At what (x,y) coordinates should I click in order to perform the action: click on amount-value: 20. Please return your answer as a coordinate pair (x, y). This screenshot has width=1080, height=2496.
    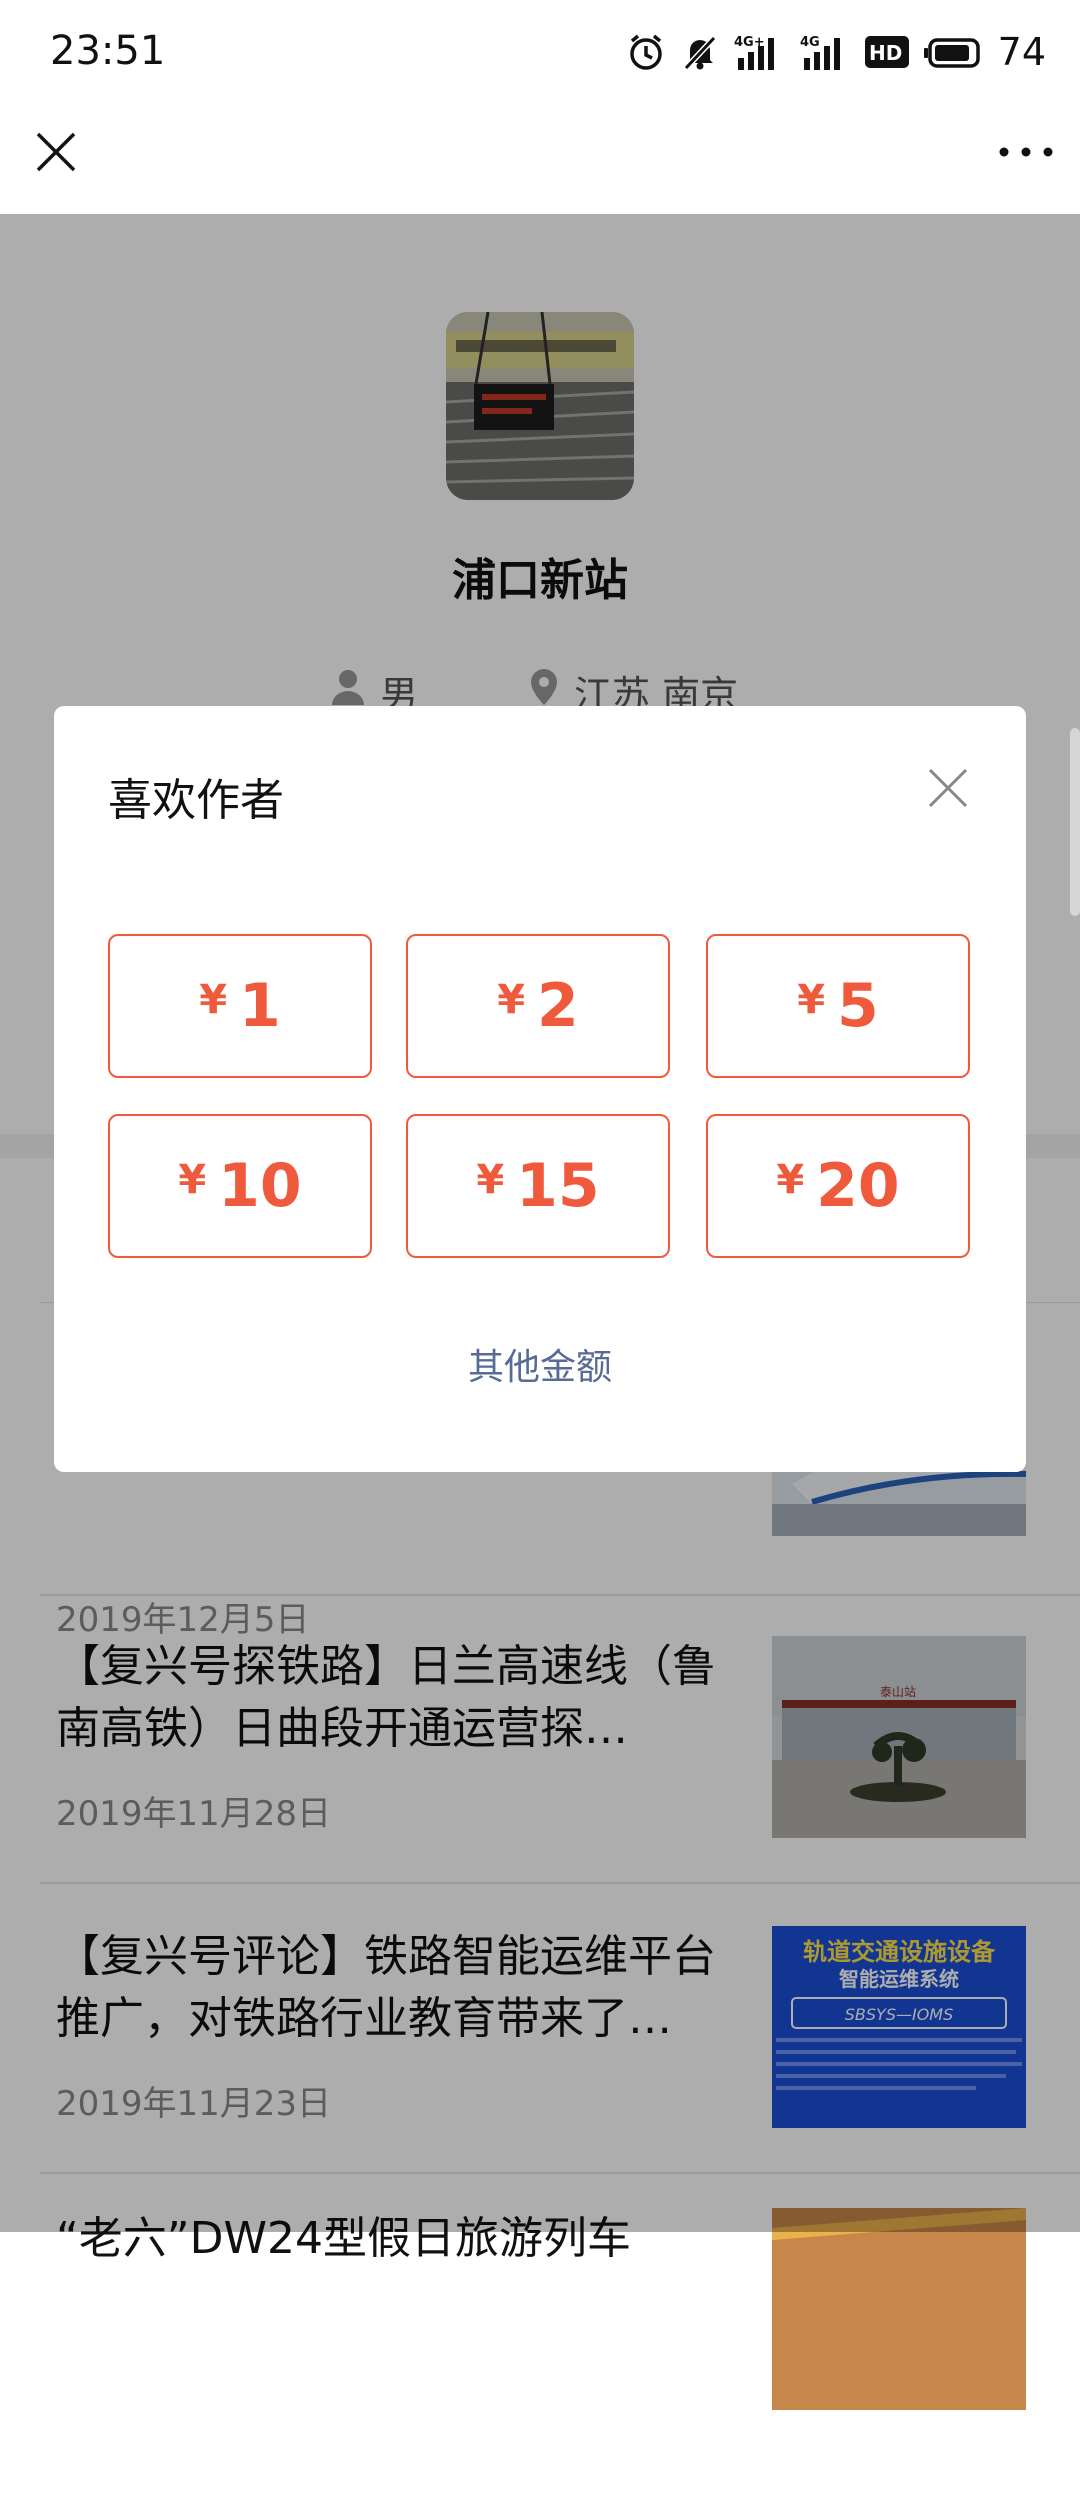
    Looking at the image, I should click on (858, 1186).